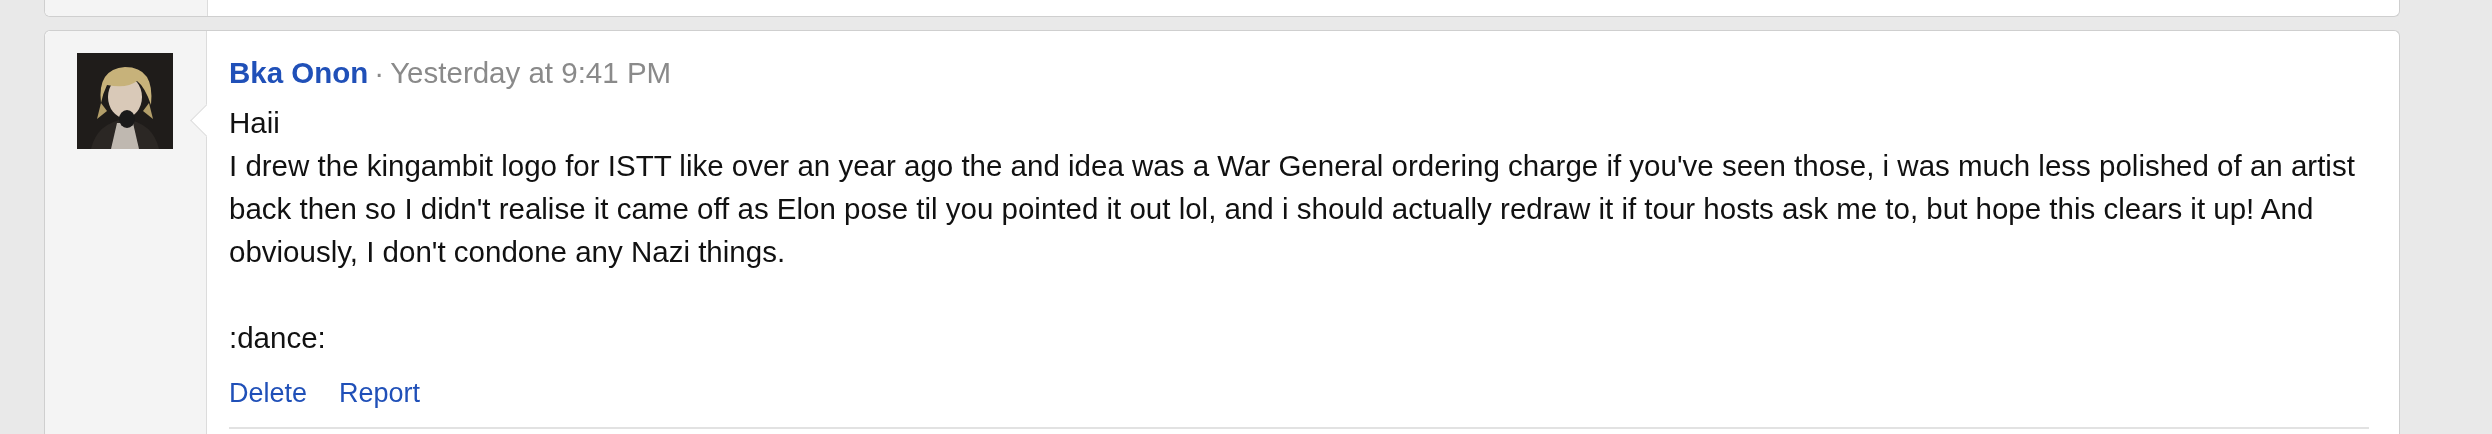 The height and width of the screenshot is (434, 2492). Describe the element at coordinates (299, 73) in the screenshot. I see `author-link: Bka Onon` at that location.